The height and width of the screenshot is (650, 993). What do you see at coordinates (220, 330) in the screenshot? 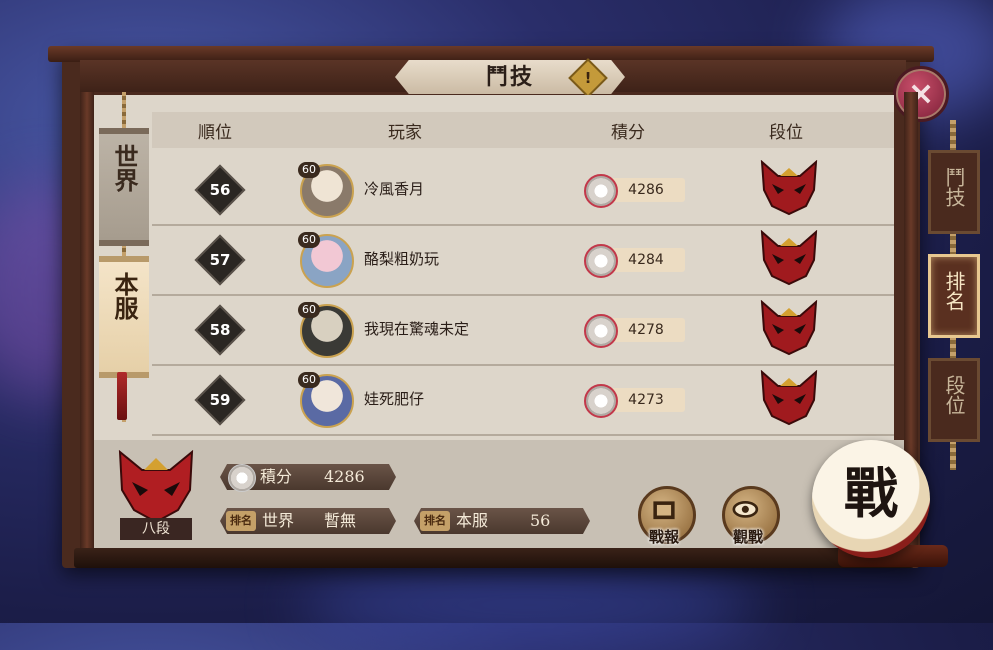
I see `rank-number: 58` at bounding box center [220, 330].